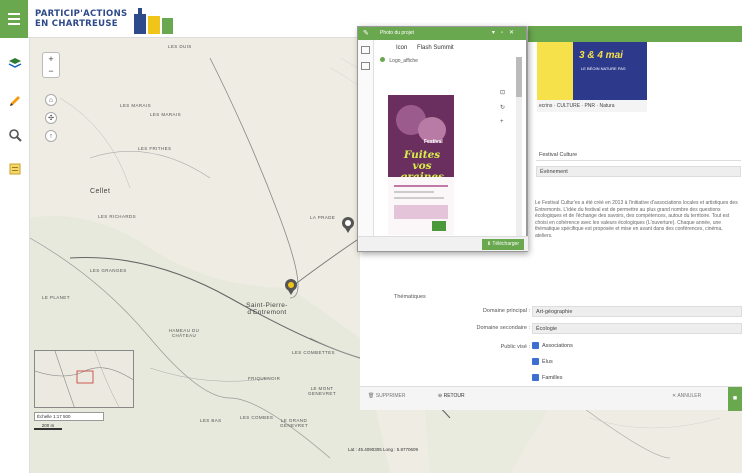 This screenshot has width=742, height=473. What do you see at coordinates (56, 297) in the screenshot?
I see `map-label: LE PLANET` at bounding box center [56, 297].